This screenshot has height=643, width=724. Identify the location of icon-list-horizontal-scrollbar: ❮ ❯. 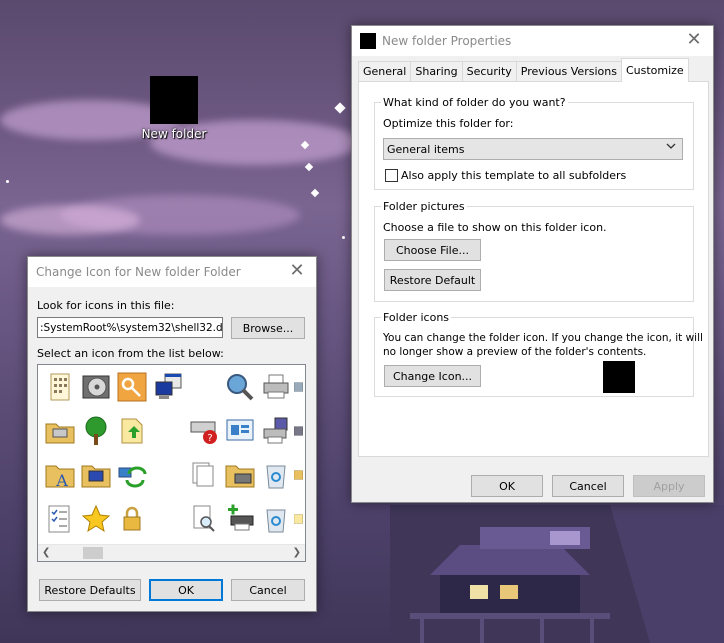
(171, 552).